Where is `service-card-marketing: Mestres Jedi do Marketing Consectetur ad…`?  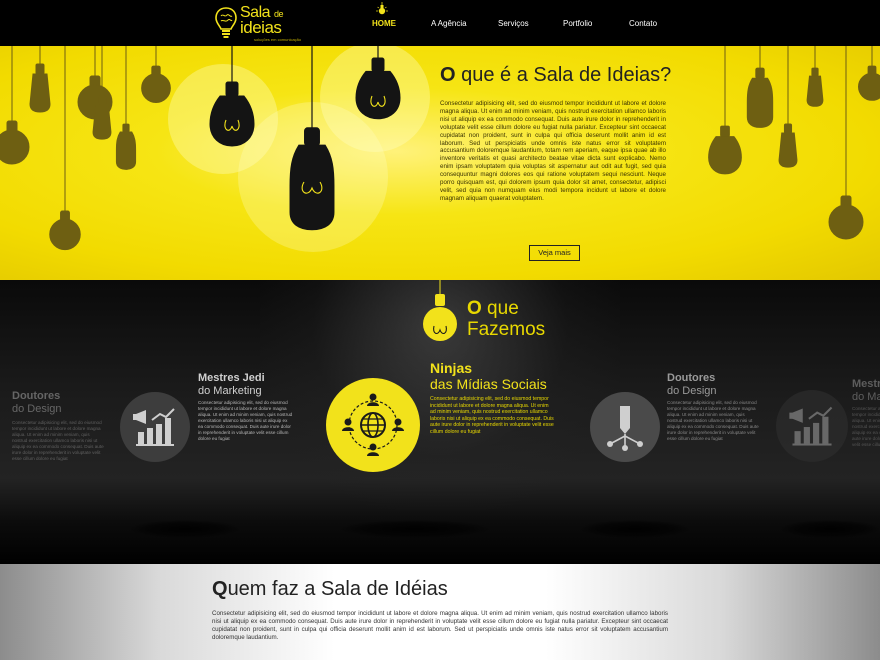 service-card-marketing: Mestres Jedi do Marketing Consectetur ad… is located at coordinates (210, 422).